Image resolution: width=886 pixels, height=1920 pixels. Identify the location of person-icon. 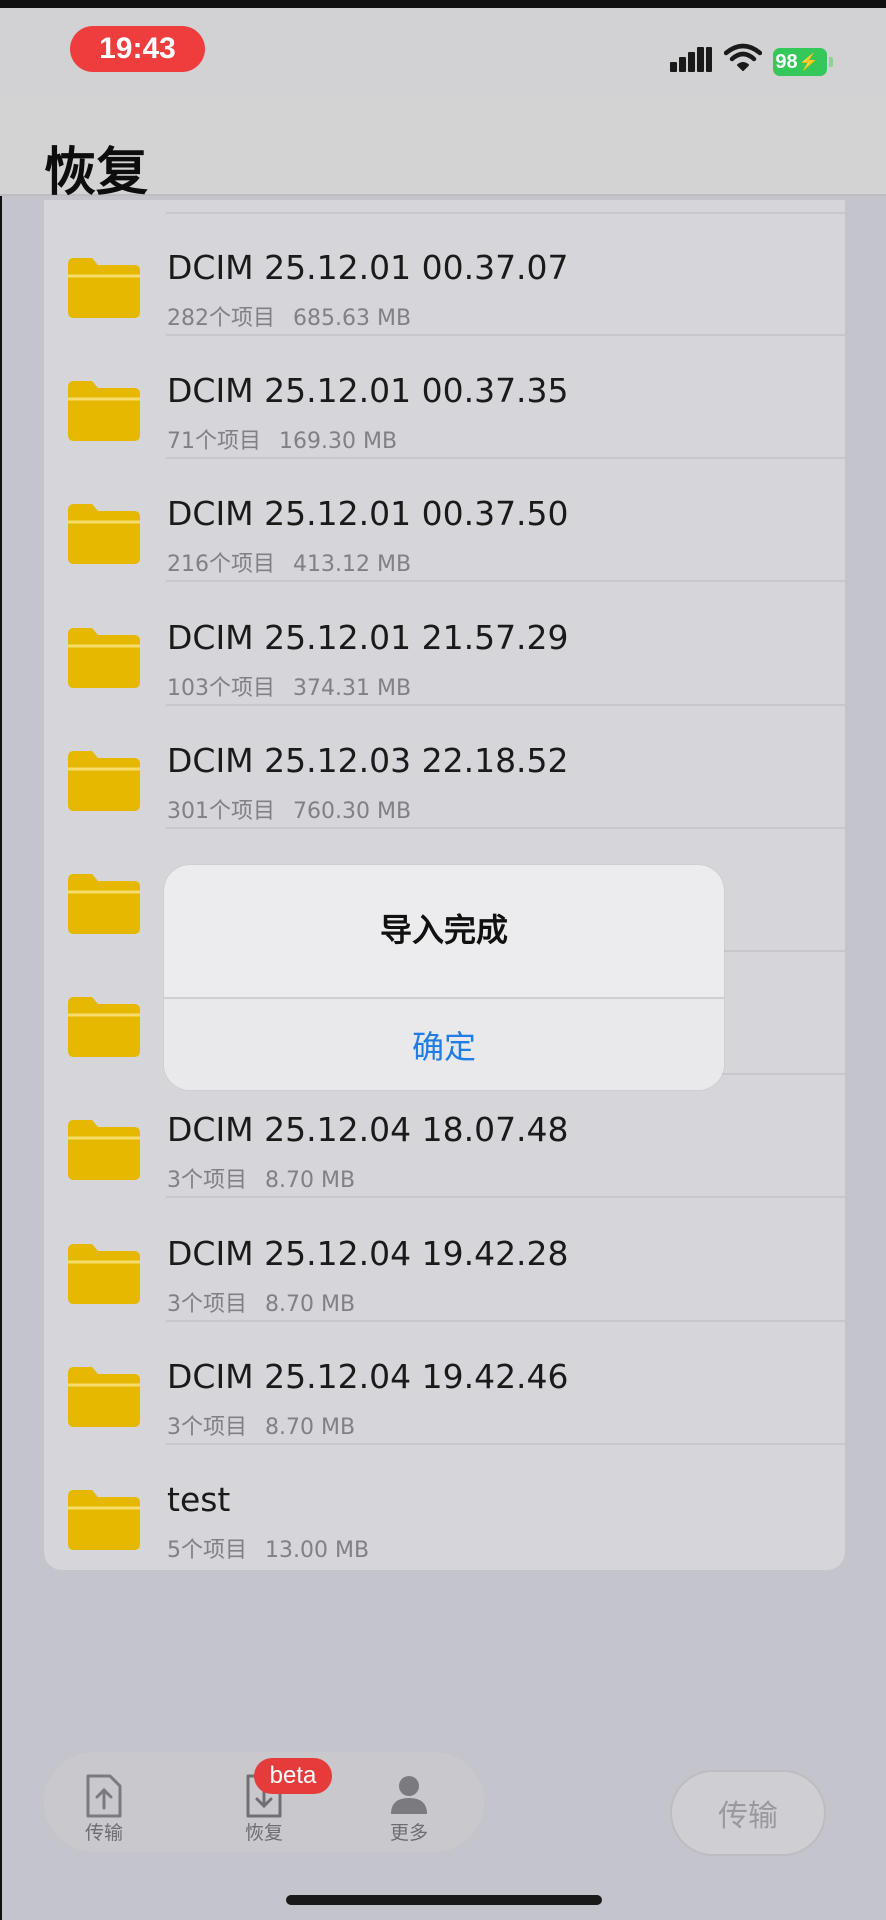
(409, 1795).